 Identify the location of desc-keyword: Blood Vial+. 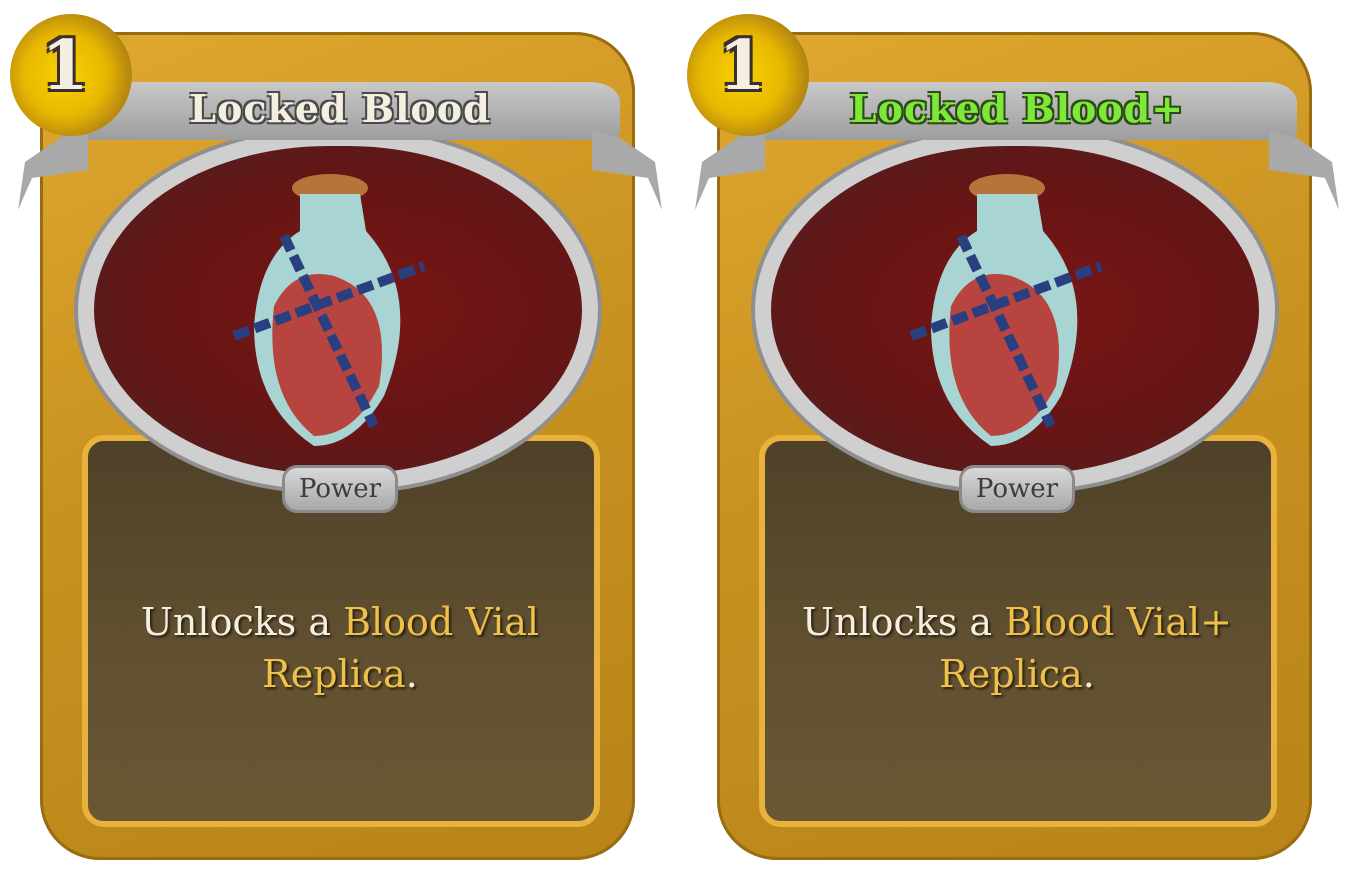
(1118, 622).